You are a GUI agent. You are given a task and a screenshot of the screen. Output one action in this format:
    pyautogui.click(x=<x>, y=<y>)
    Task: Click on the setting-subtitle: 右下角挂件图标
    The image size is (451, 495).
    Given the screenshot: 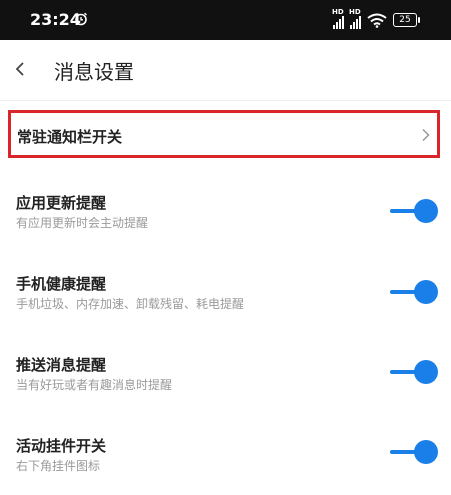 What is the action you would take?
    pyautogui.click(x=58, y=466)
    